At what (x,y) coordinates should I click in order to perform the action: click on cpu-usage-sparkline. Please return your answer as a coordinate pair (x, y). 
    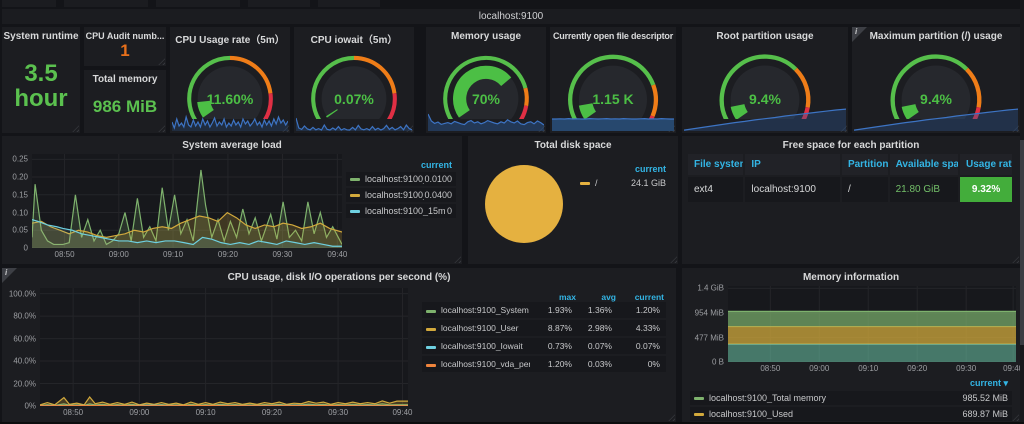
    Looking at the image, I should click on (230, 121).